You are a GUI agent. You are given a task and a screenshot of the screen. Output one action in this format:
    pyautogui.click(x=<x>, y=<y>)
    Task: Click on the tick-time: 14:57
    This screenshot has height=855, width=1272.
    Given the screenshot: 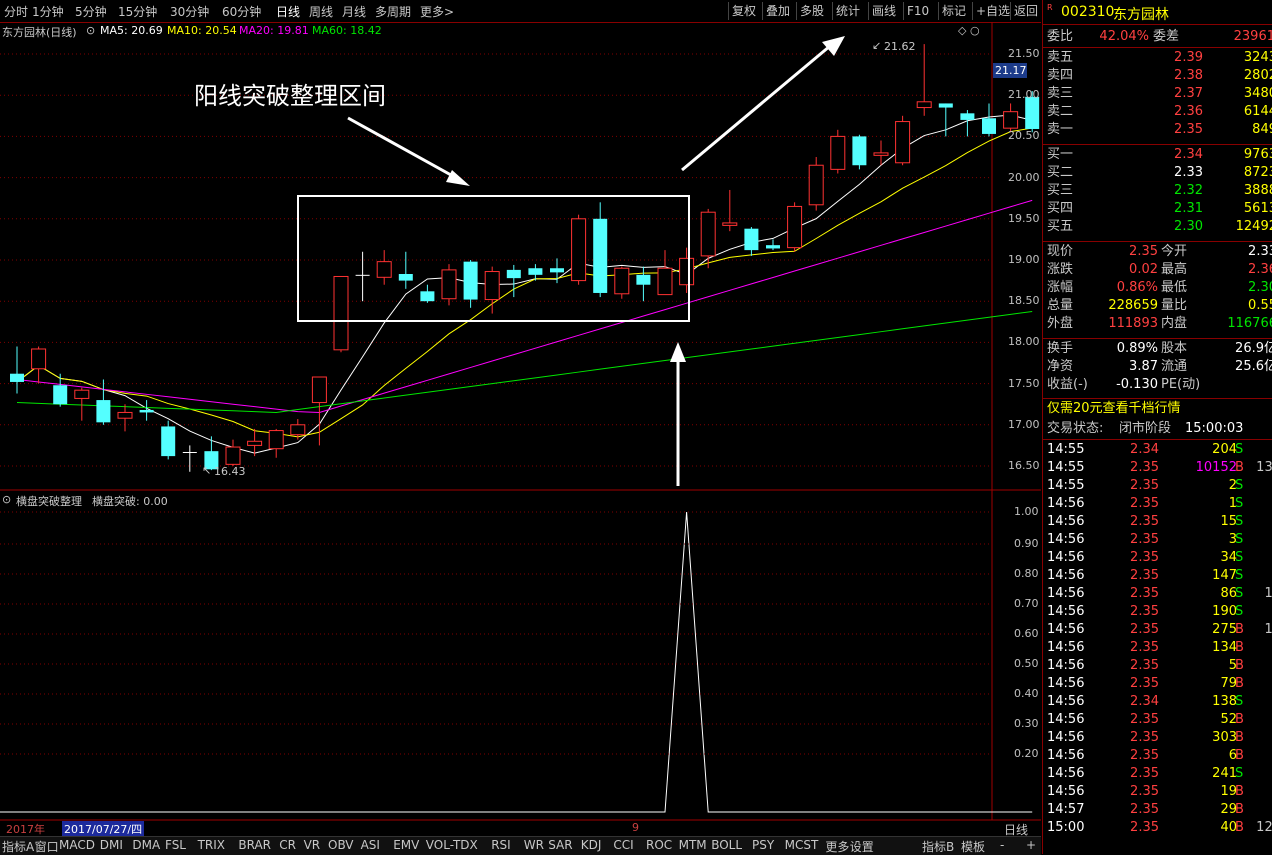 What is the action you would take?
    pyautogui.click(x=1066, y=809)
    